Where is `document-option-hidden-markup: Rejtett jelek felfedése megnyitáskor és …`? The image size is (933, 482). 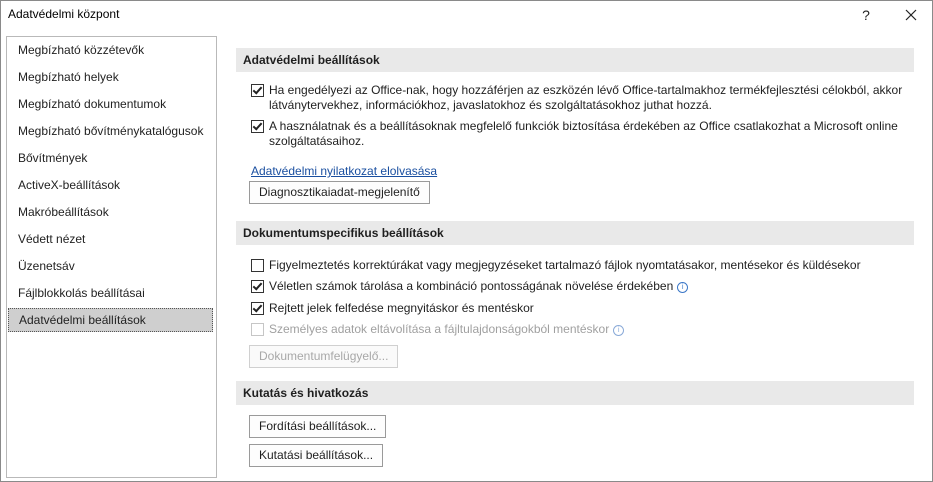
document-option-hidden-markup: Rejtett jelek felfedése megnyitáskor és … is located at coordinates (581, 308).